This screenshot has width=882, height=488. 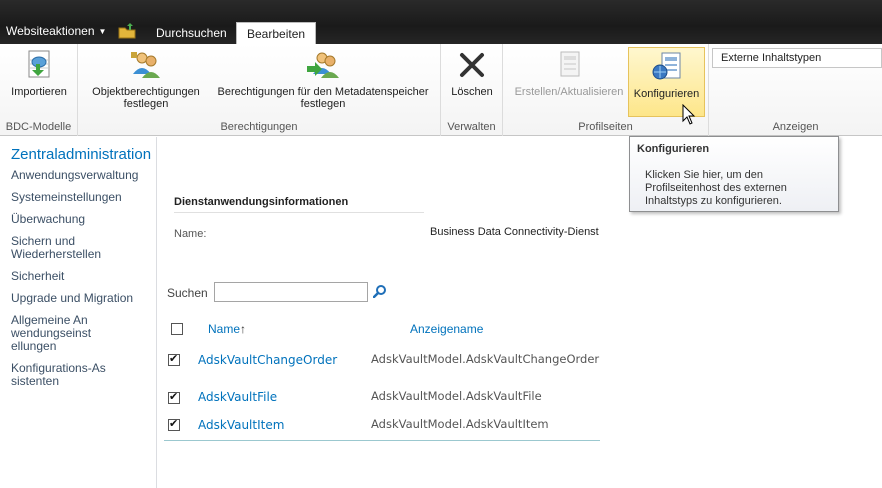 What do you see at coordinates (485, 359) in the screenshot?
I see `table-row-display-name: AdskVaultModel.AdskVaultChangeOrder` at bounding box center [485, 359].